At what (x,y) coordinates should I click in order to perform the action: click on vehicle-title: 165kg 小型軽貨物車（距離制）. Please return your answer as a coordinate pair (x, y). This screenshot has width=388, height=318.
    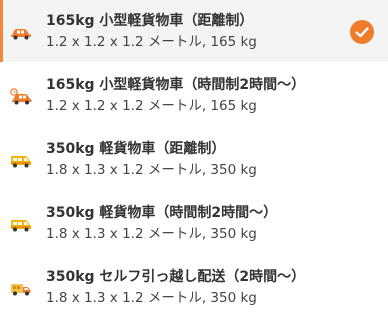
    Looking at the image, I should click on (150, 21).